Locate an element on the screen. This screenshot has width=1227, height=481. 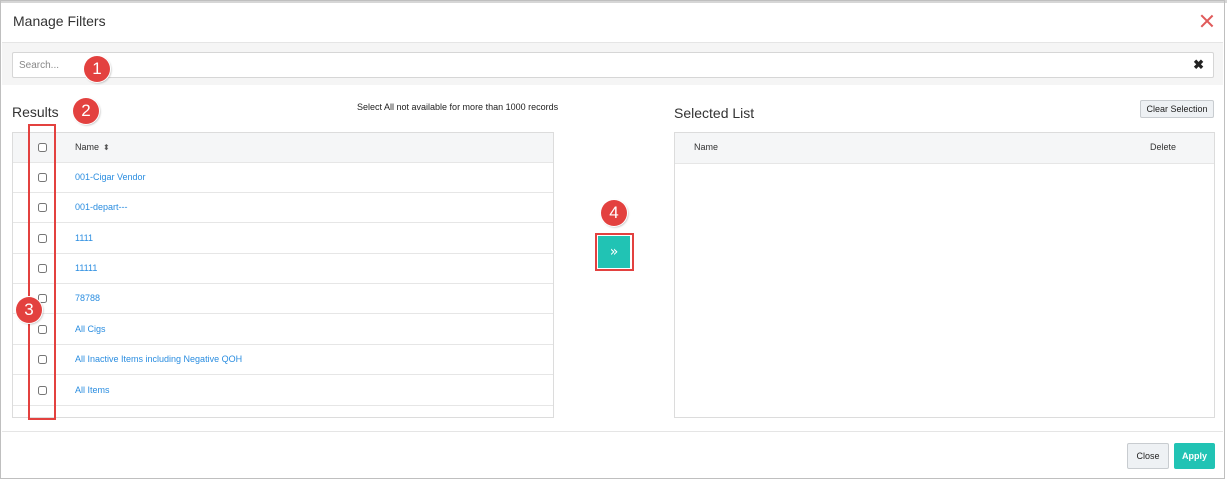
sort-icon: ⬍ is located at coordinates (106, 147).